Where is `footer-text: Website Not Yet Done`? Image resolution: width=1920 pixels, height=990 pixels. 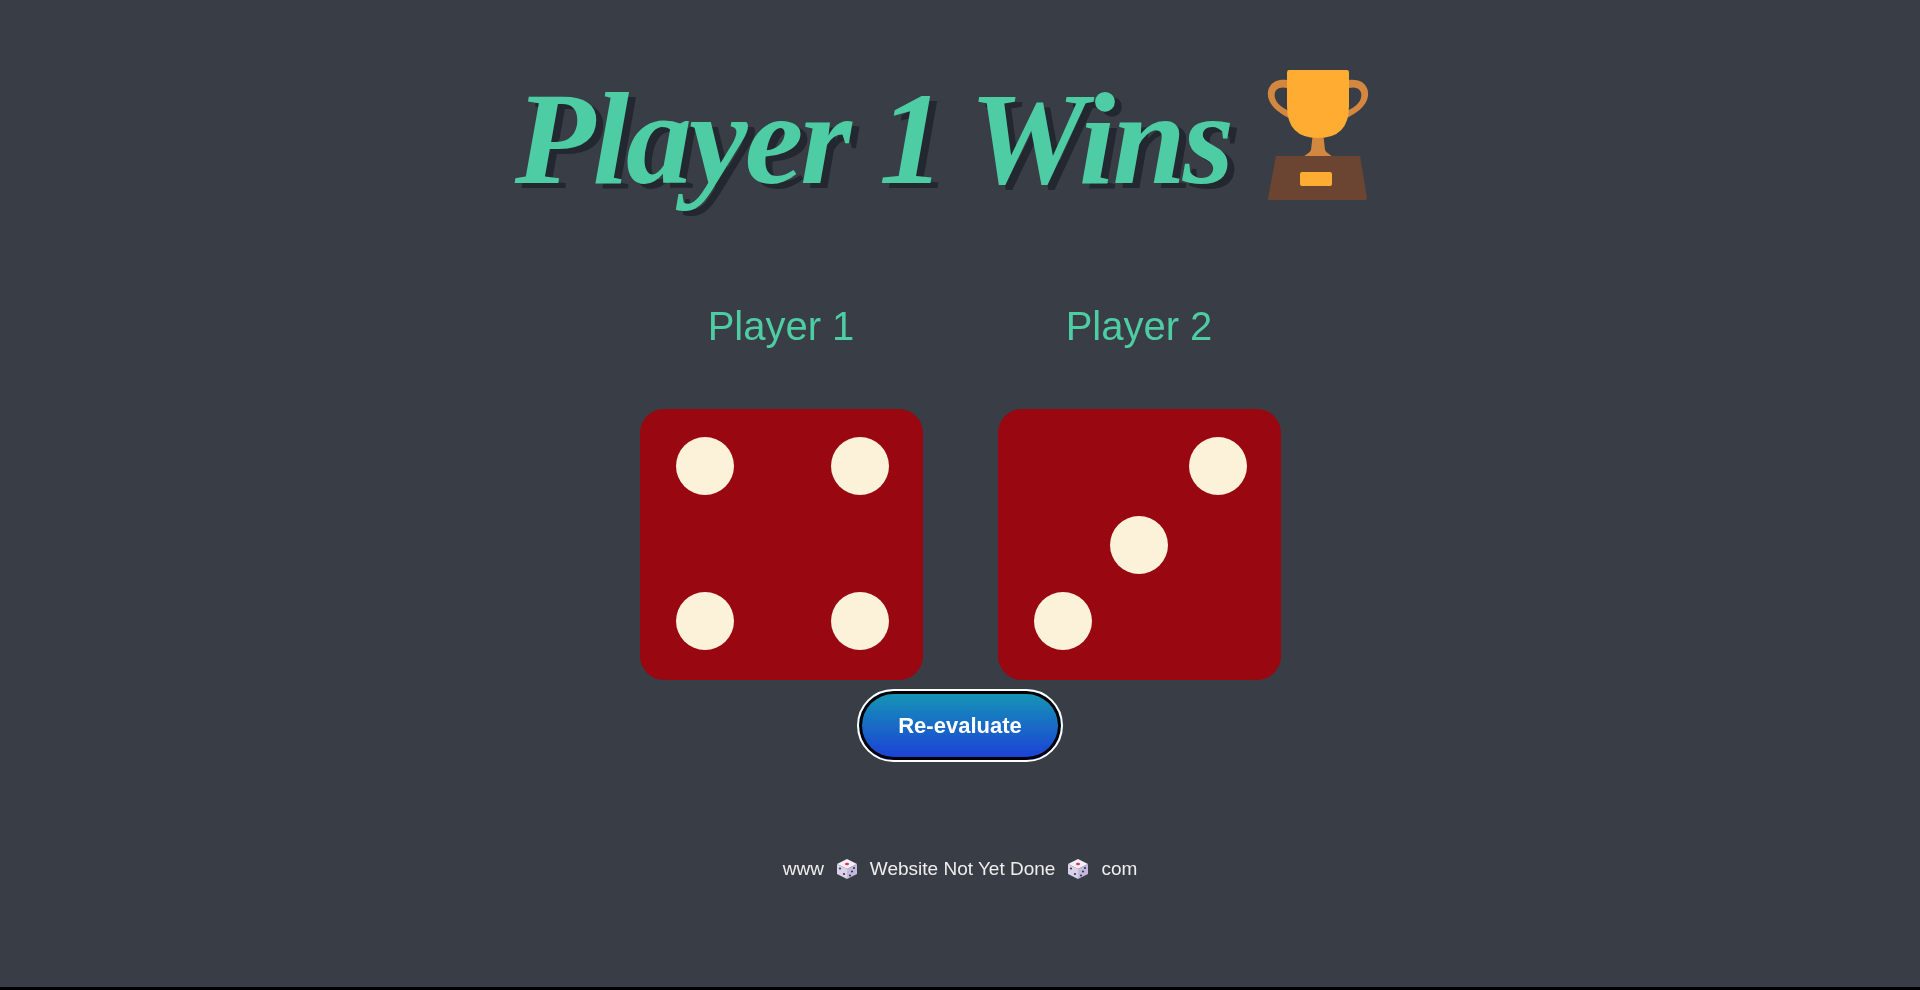 footer-text: Website Not Yet Done is located at coordinates (962, 869).